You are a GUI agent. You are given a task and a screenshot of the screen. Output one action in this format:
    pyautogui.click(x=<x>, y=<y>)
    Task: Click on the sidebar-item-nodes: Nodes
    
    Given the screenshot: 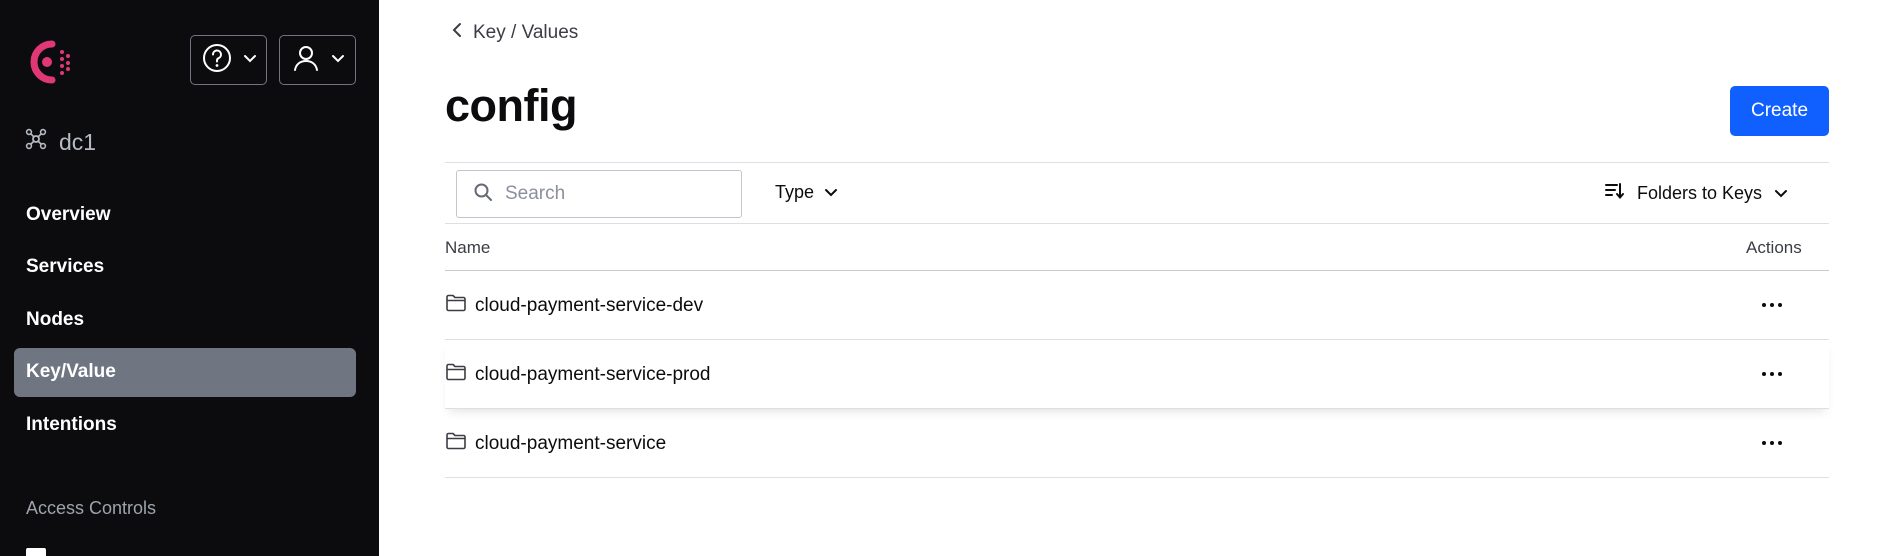 What is the action you would take?
    pyautogui.click(x=185, y=319)
    